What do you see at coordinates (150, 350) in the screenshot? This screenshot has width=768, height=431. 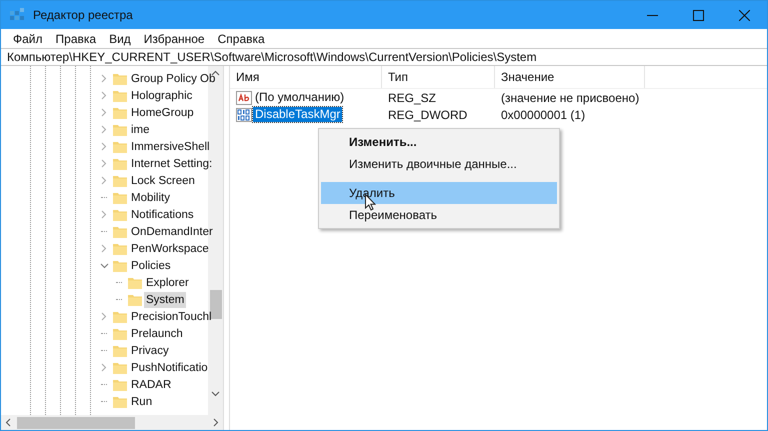 I see `tree-item: Privacy` at bounding box center [150, 350].